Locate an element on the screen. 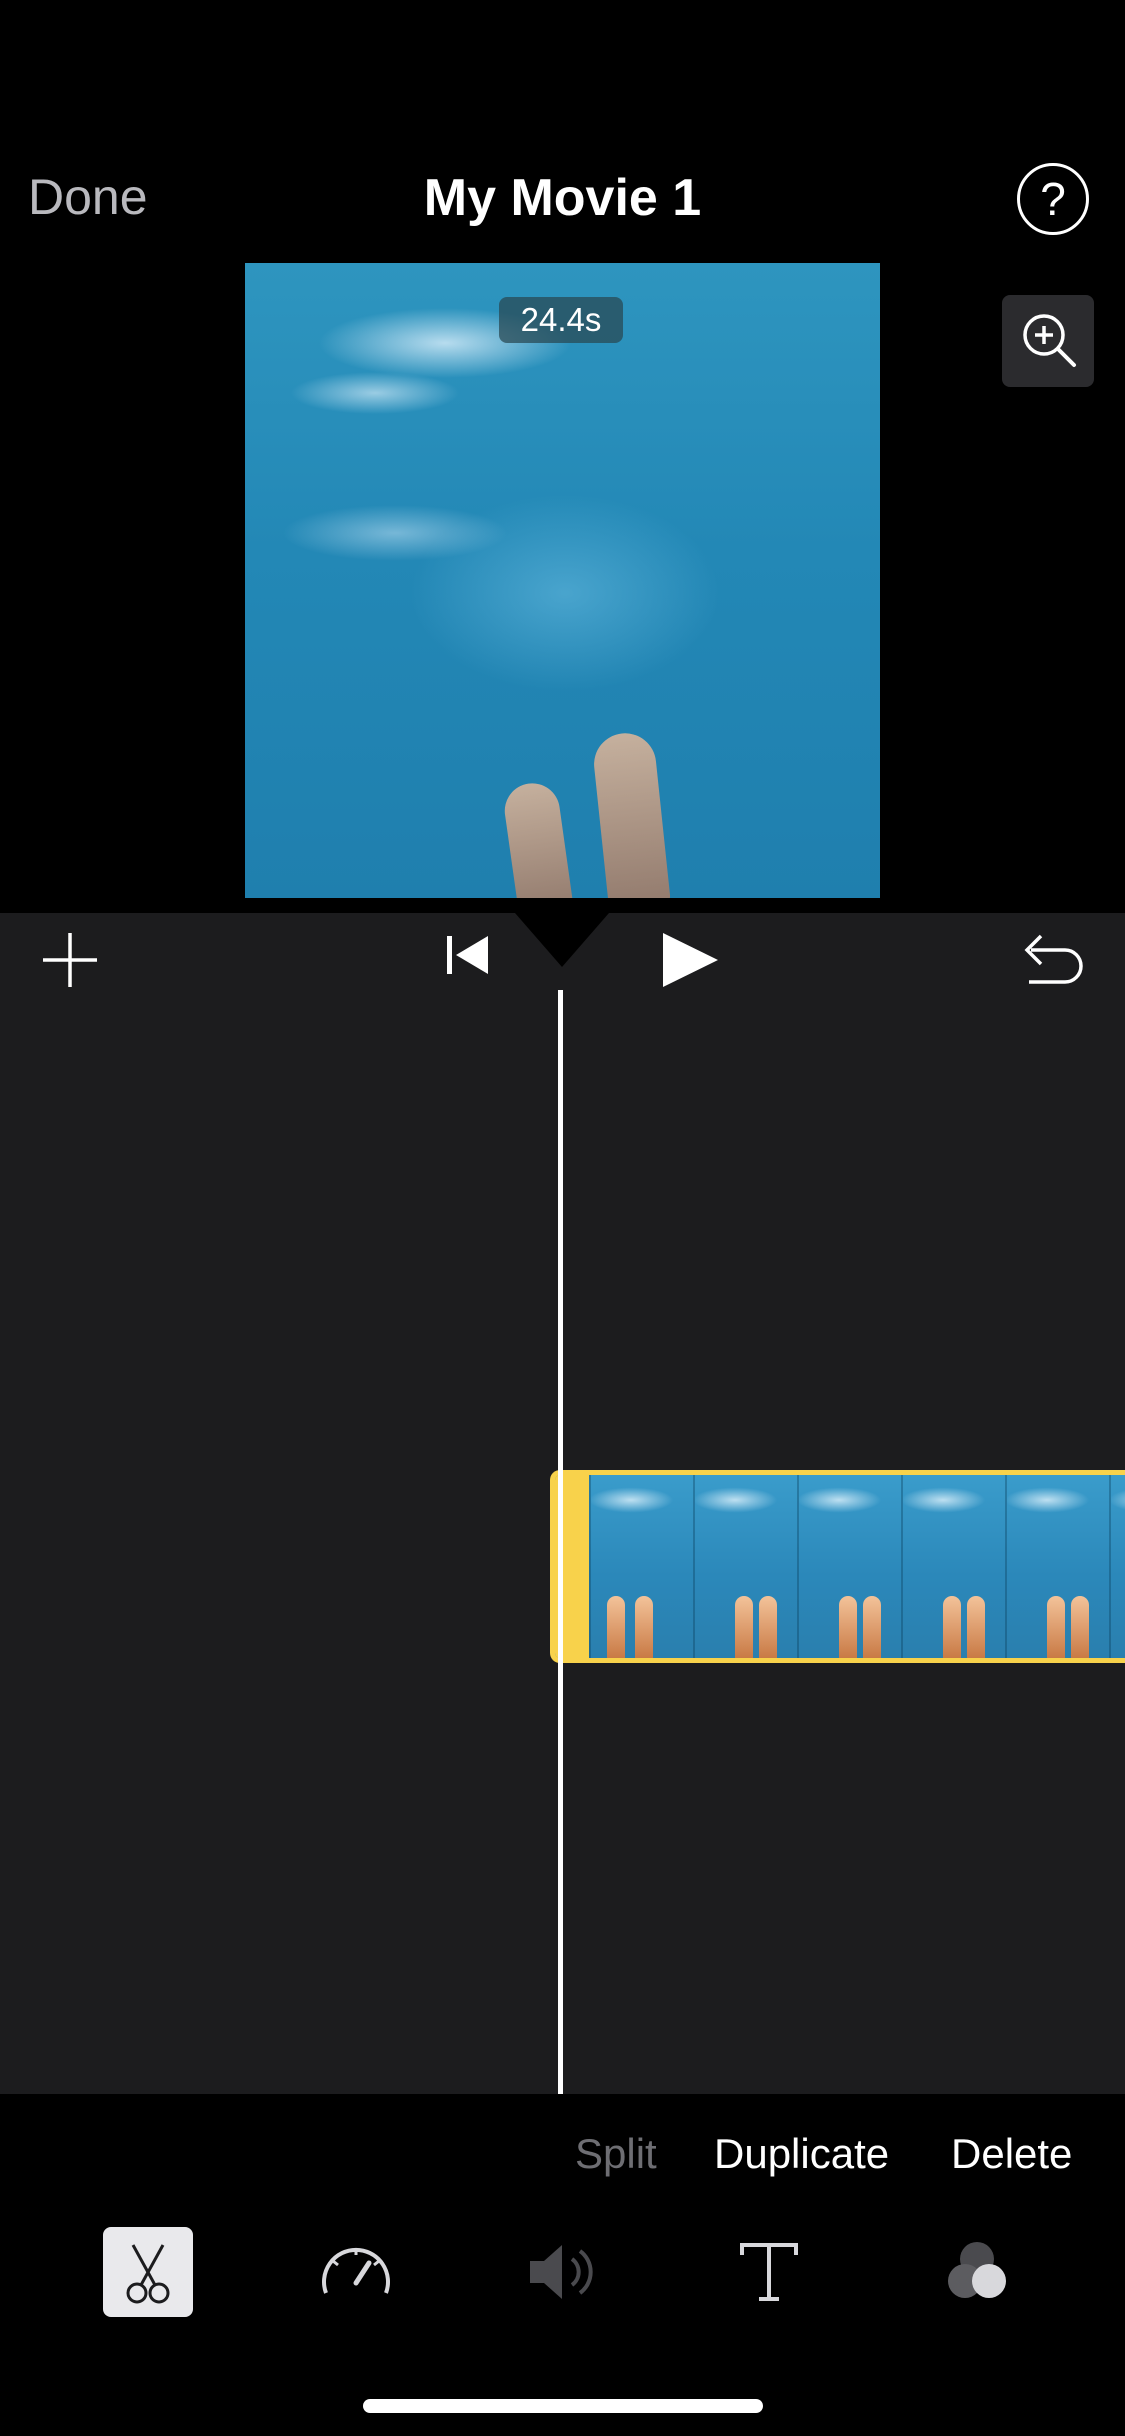 This screenshot has height=2436, width=1125. delete-button: Delete is located at coordinates (1011, 2154).